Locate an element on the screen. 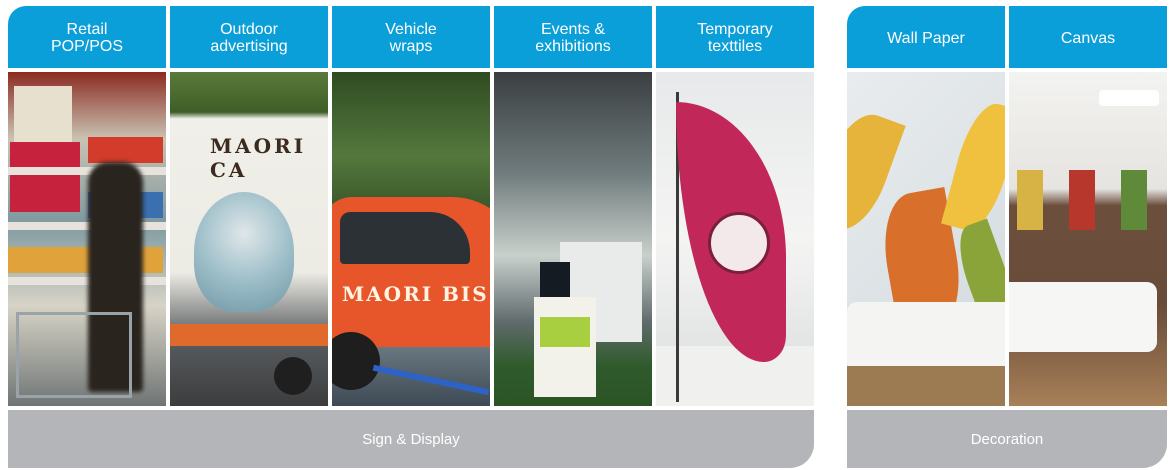 This screenshot has height=470, width=1170. decoration-footer: Decoration is located at coordinates (1007, 439).